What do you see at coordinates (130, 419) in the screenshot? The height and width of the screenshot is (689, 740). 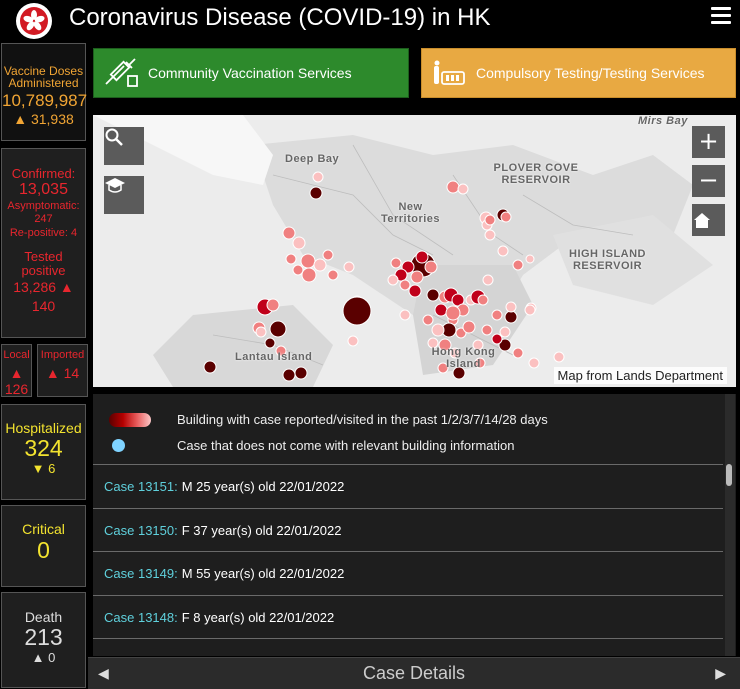 I see `gradient-swatch-icon` at bounding box center [130, 419].